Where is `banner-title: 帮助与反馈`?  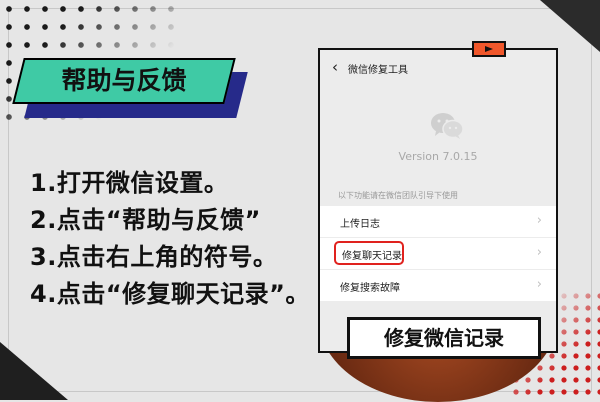 banner-title: 帮助与反馈 is located at coordinates (124, 80).